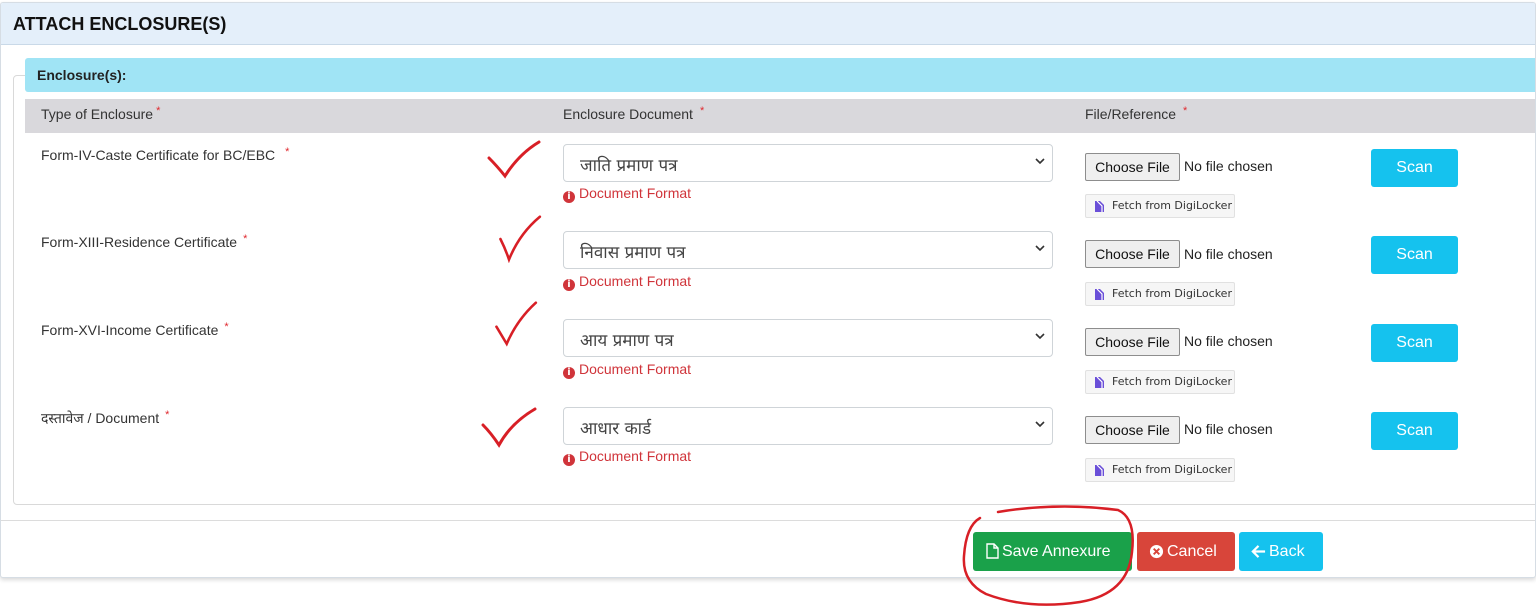  What do you see at coordinates (633, 253) in the screenshot?
I see `select-value: निवास प्रमाण पत्र` at bounding box center [633, 253].